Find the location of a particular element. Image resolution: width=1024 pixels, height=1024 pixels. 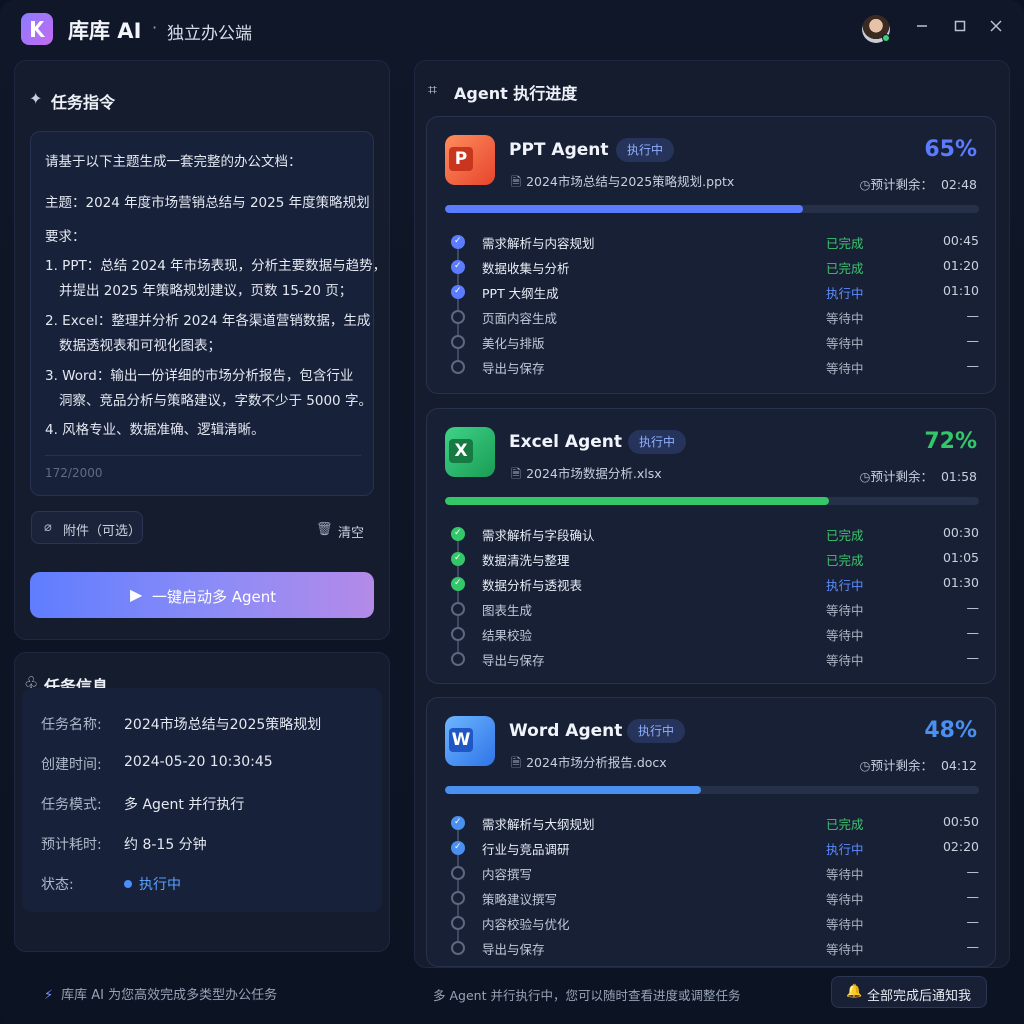

step-row: 导出与保存 等待中 — is located at coordinates (712, 949).